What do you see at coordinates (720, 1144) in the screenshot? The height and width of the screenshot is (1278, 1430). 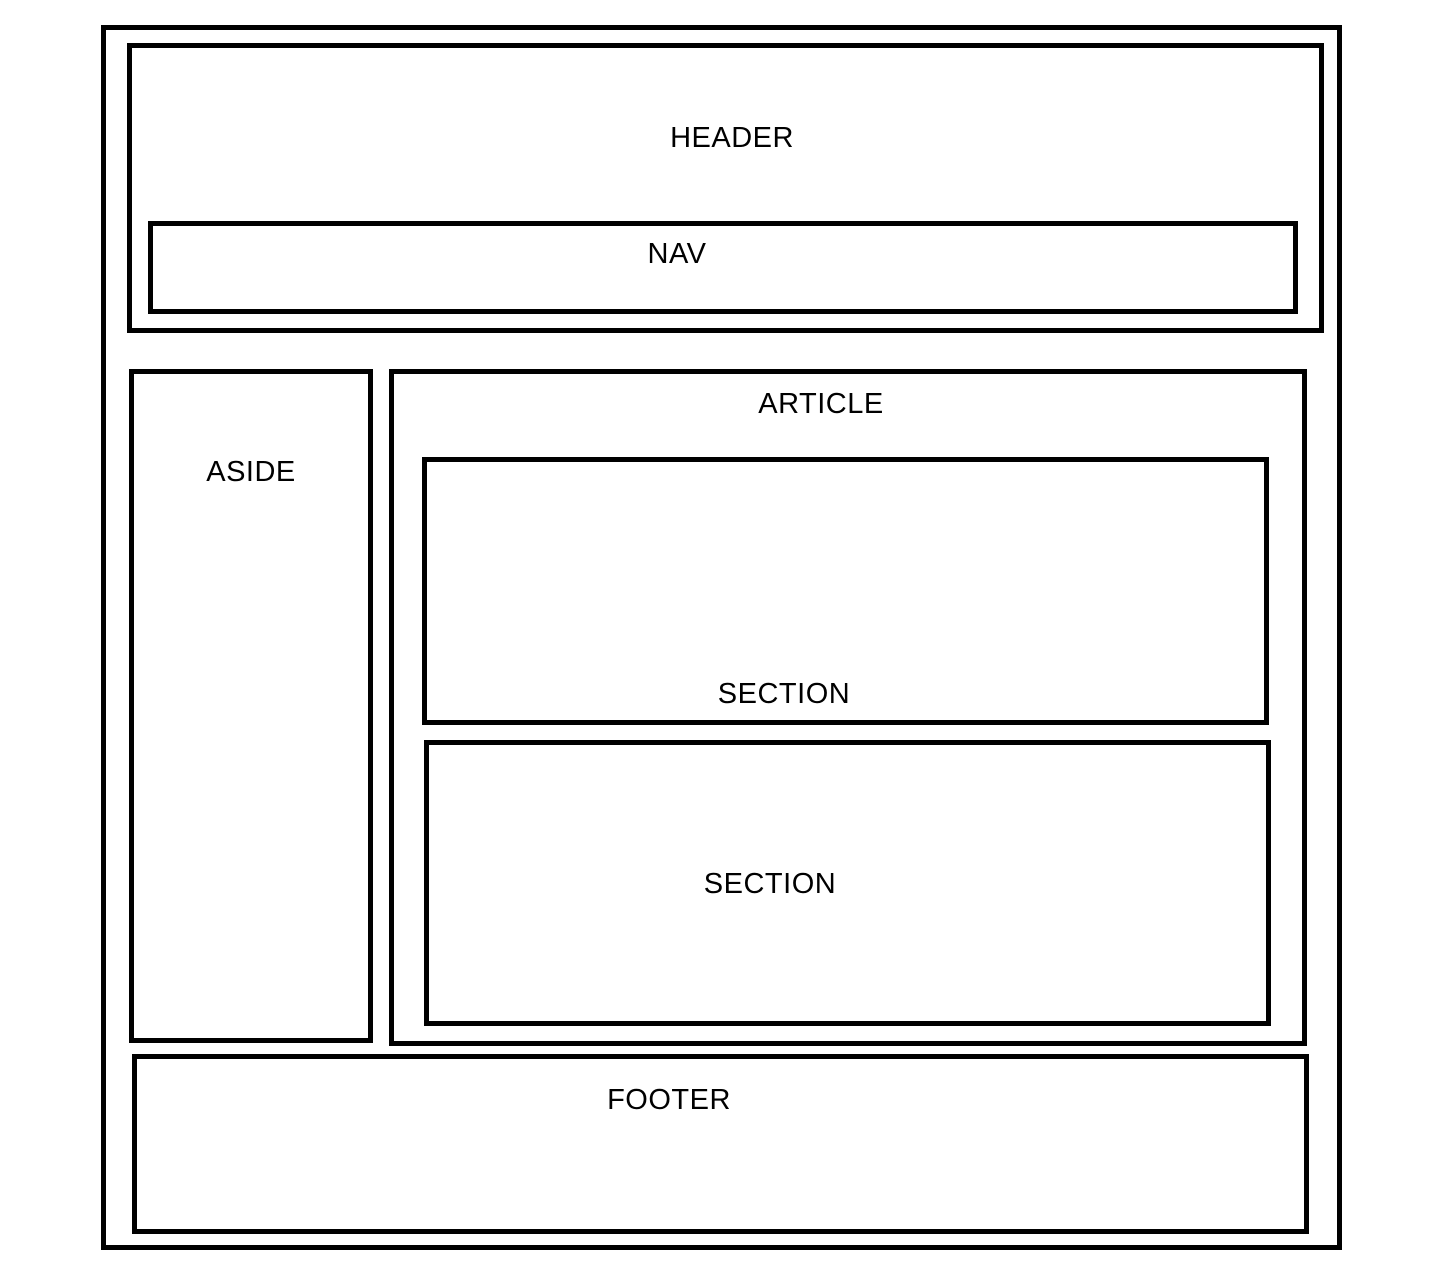 I see `footer-box` at bounding box center [720, 1144].